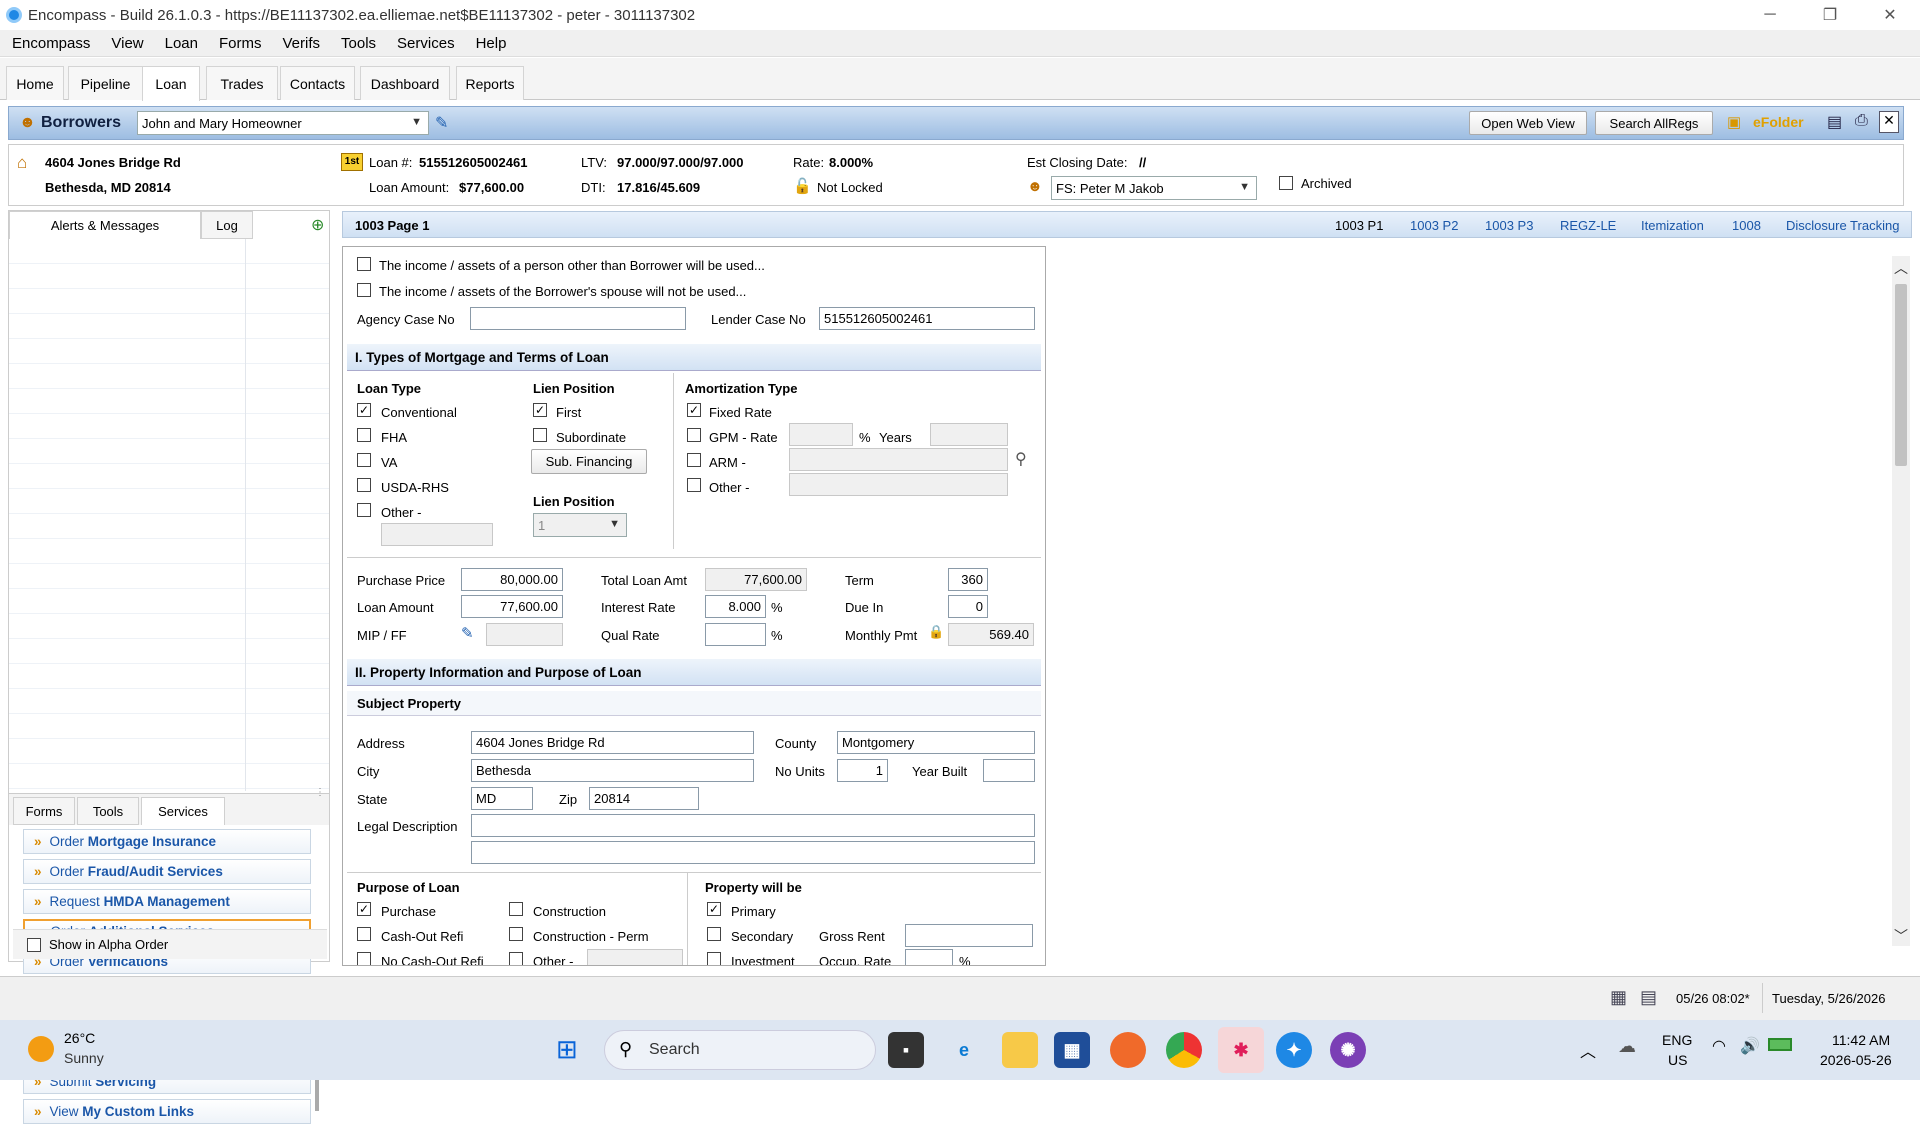 The width and height of the screenshot is (1920, 1124). I want to click on open-web-view-button: Open Web View, so click(1528, 123).